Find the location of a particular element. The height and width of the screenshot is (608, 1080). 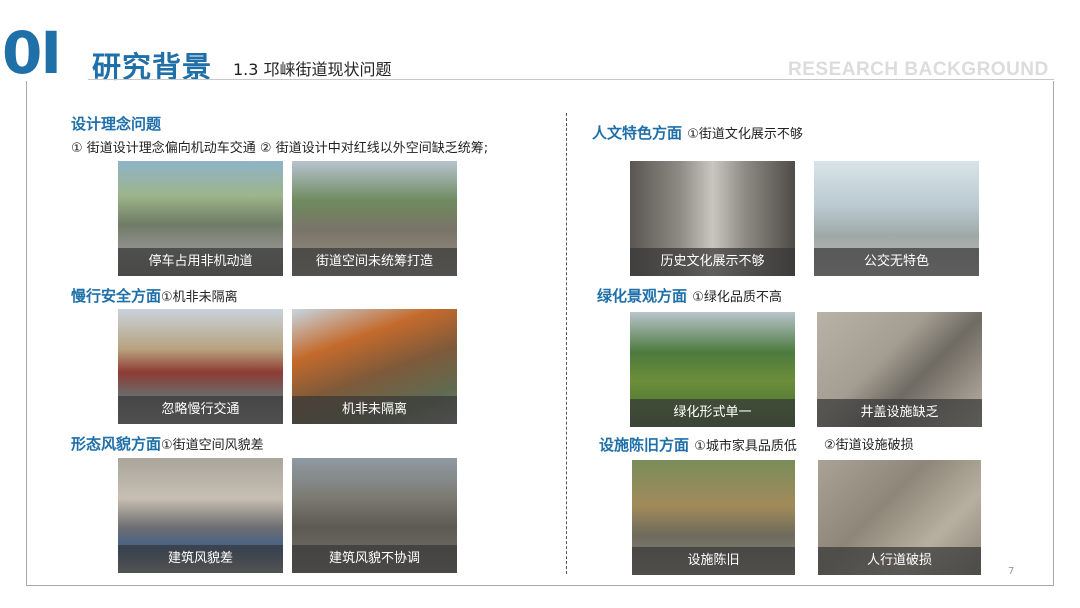

section-heading-appearance: 形态风貌方面①街道空间风貌差 is located at coordinates (167, 443).